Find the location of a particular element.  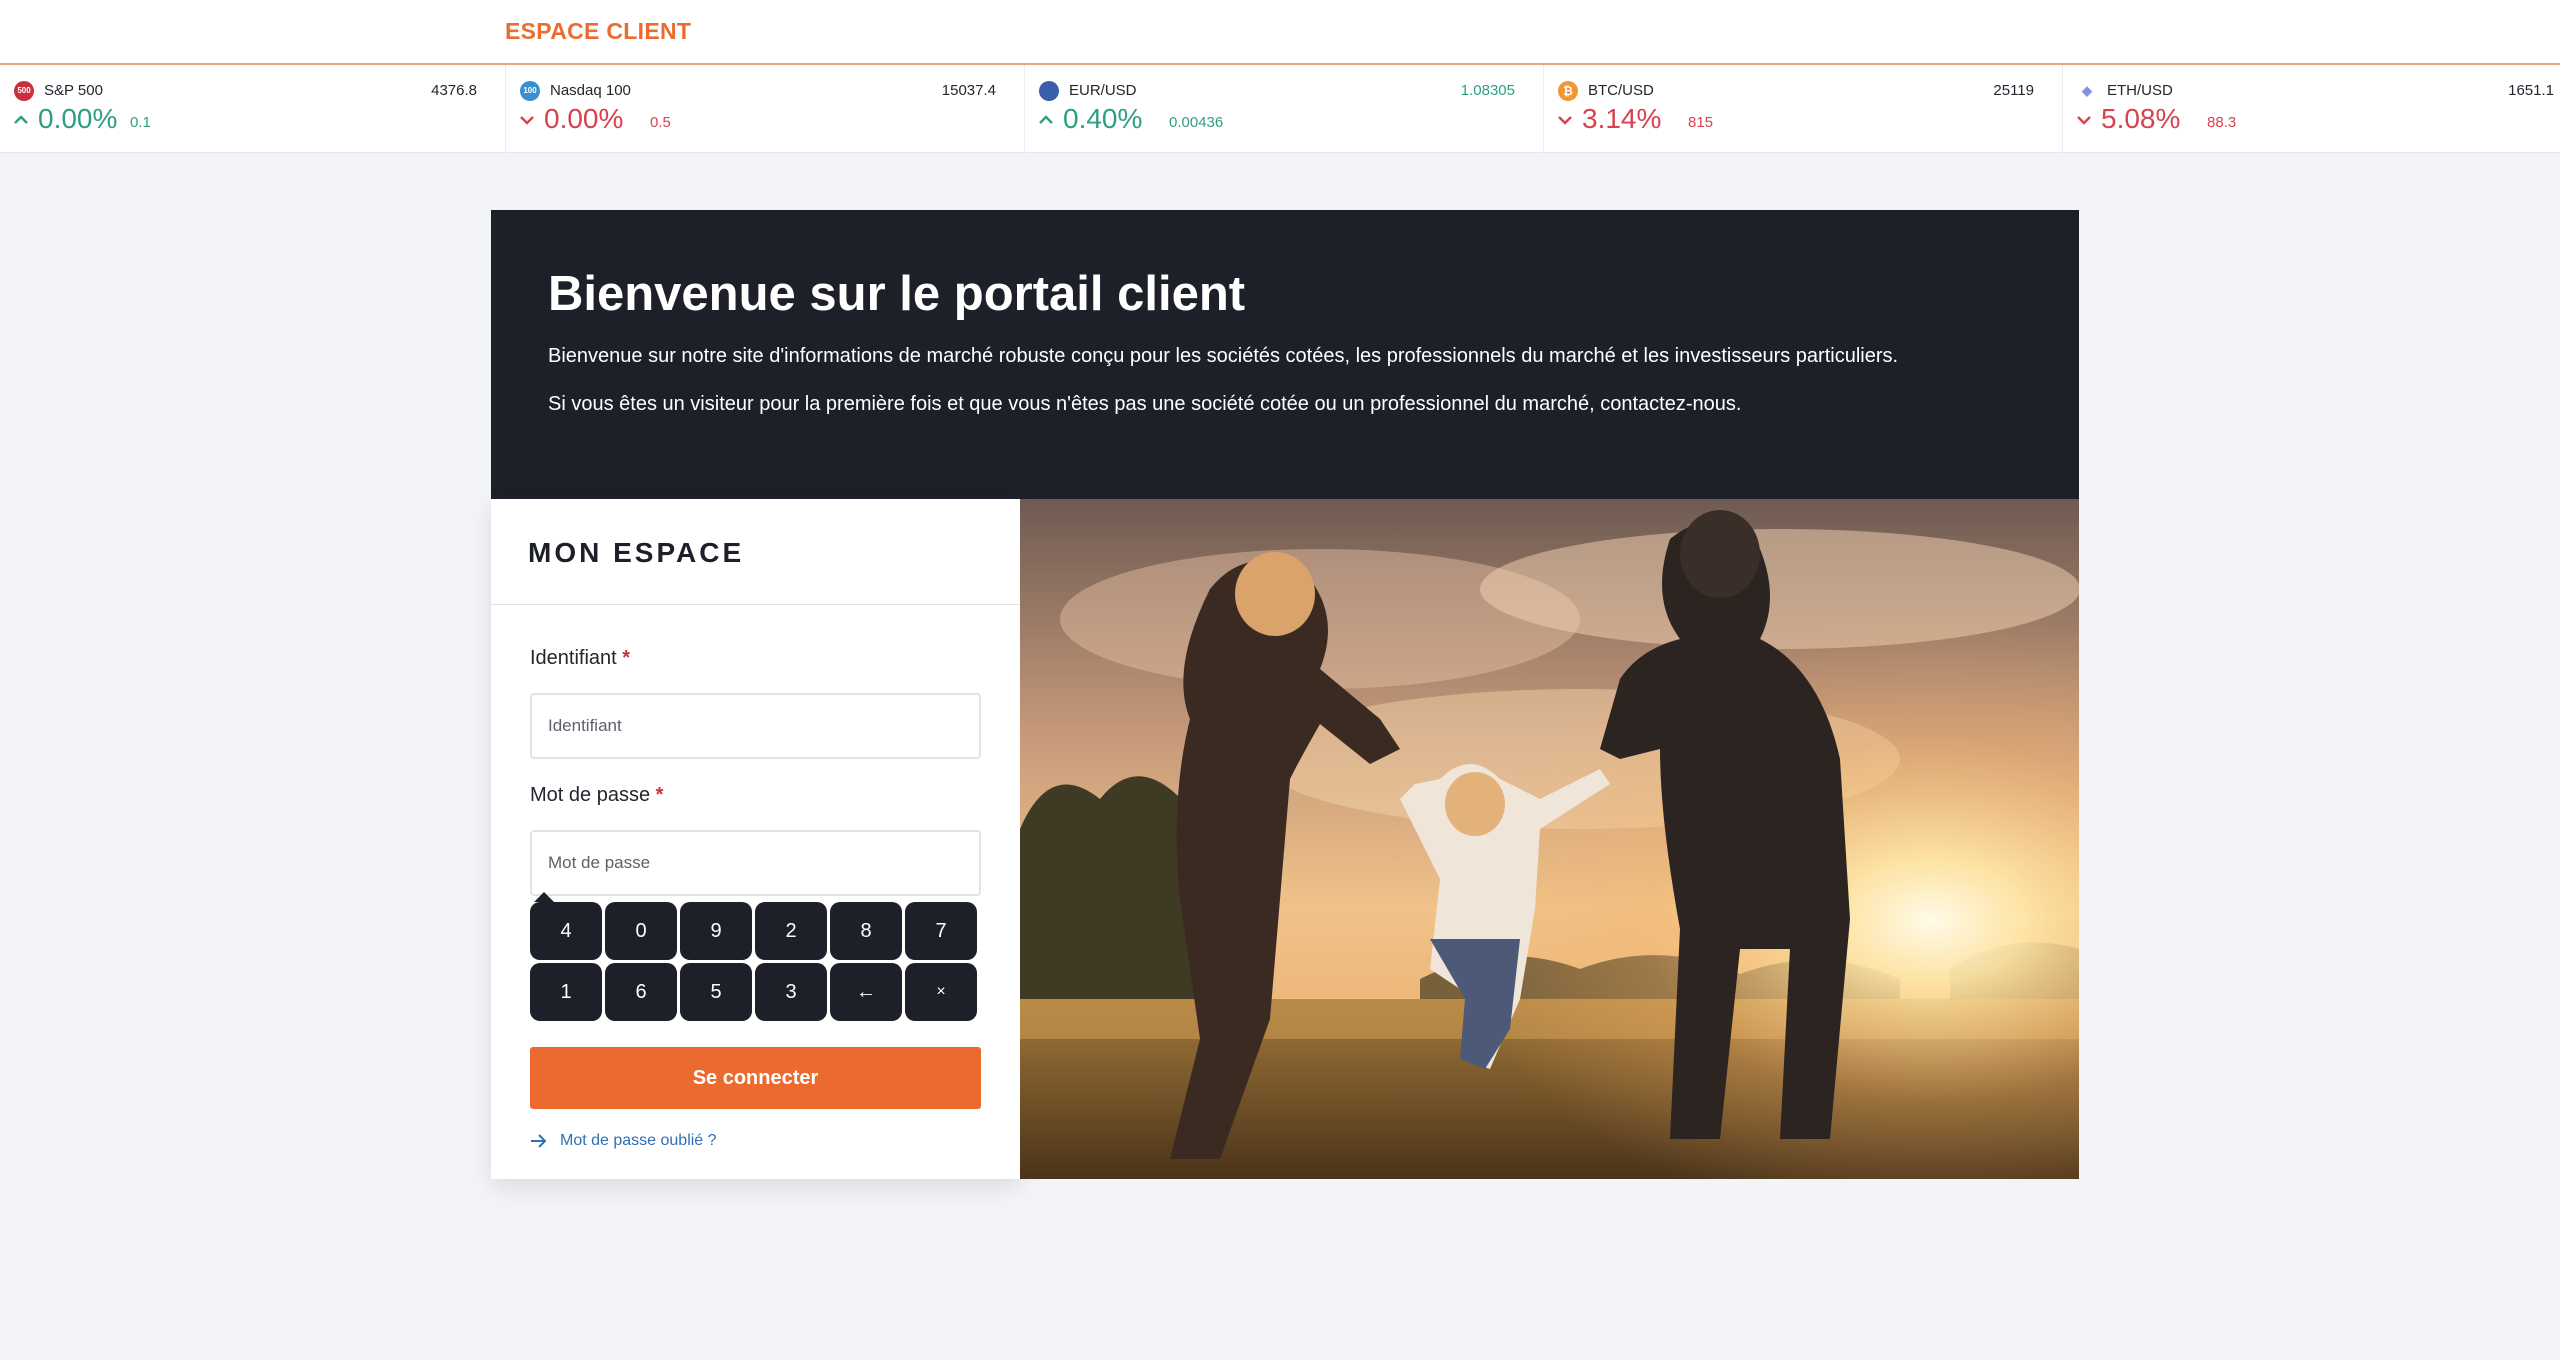

ticker-delta: 0.1 is located at coordinates (140, 122).